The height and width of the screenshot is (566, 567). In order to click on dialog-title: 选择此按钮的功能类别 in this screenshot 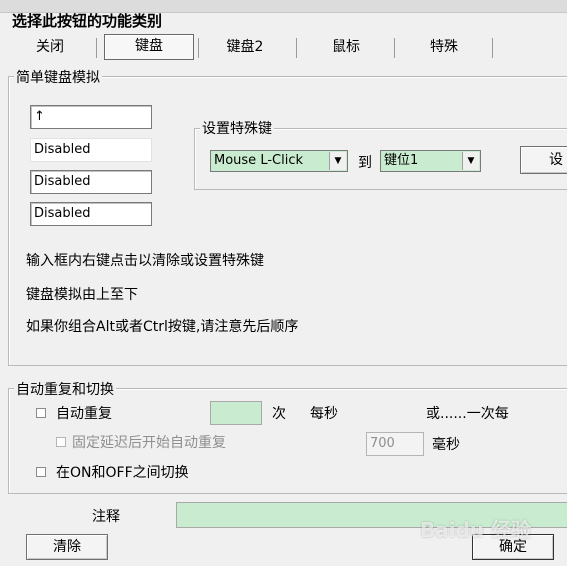, I will do `click(87, 21)`.